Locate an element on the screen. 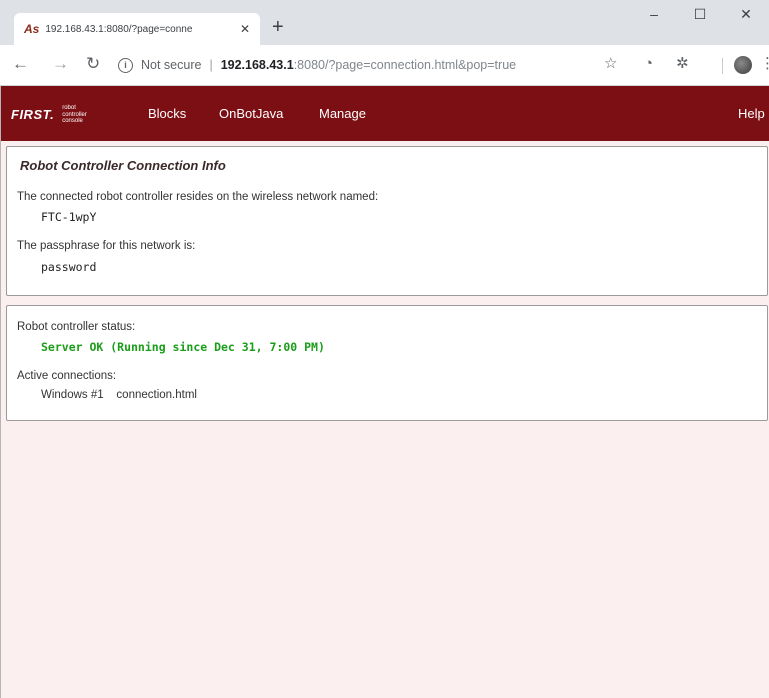  security-label: Not secure is located at coordinates (171, 65).